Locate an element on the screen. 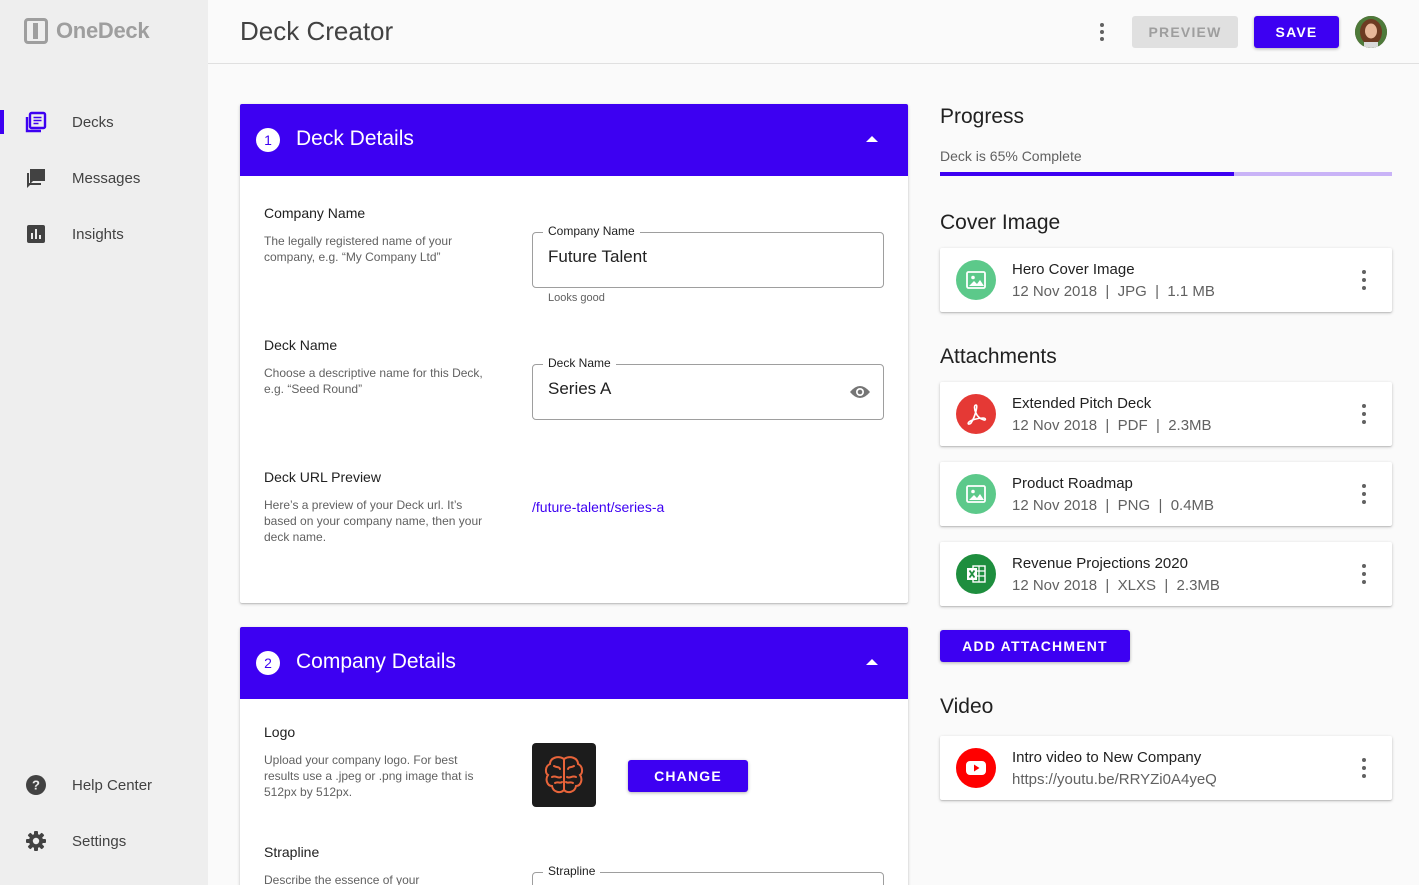 This screenshot has width=1419, height=885. pdf-icon is located at coordinates (976, 414).